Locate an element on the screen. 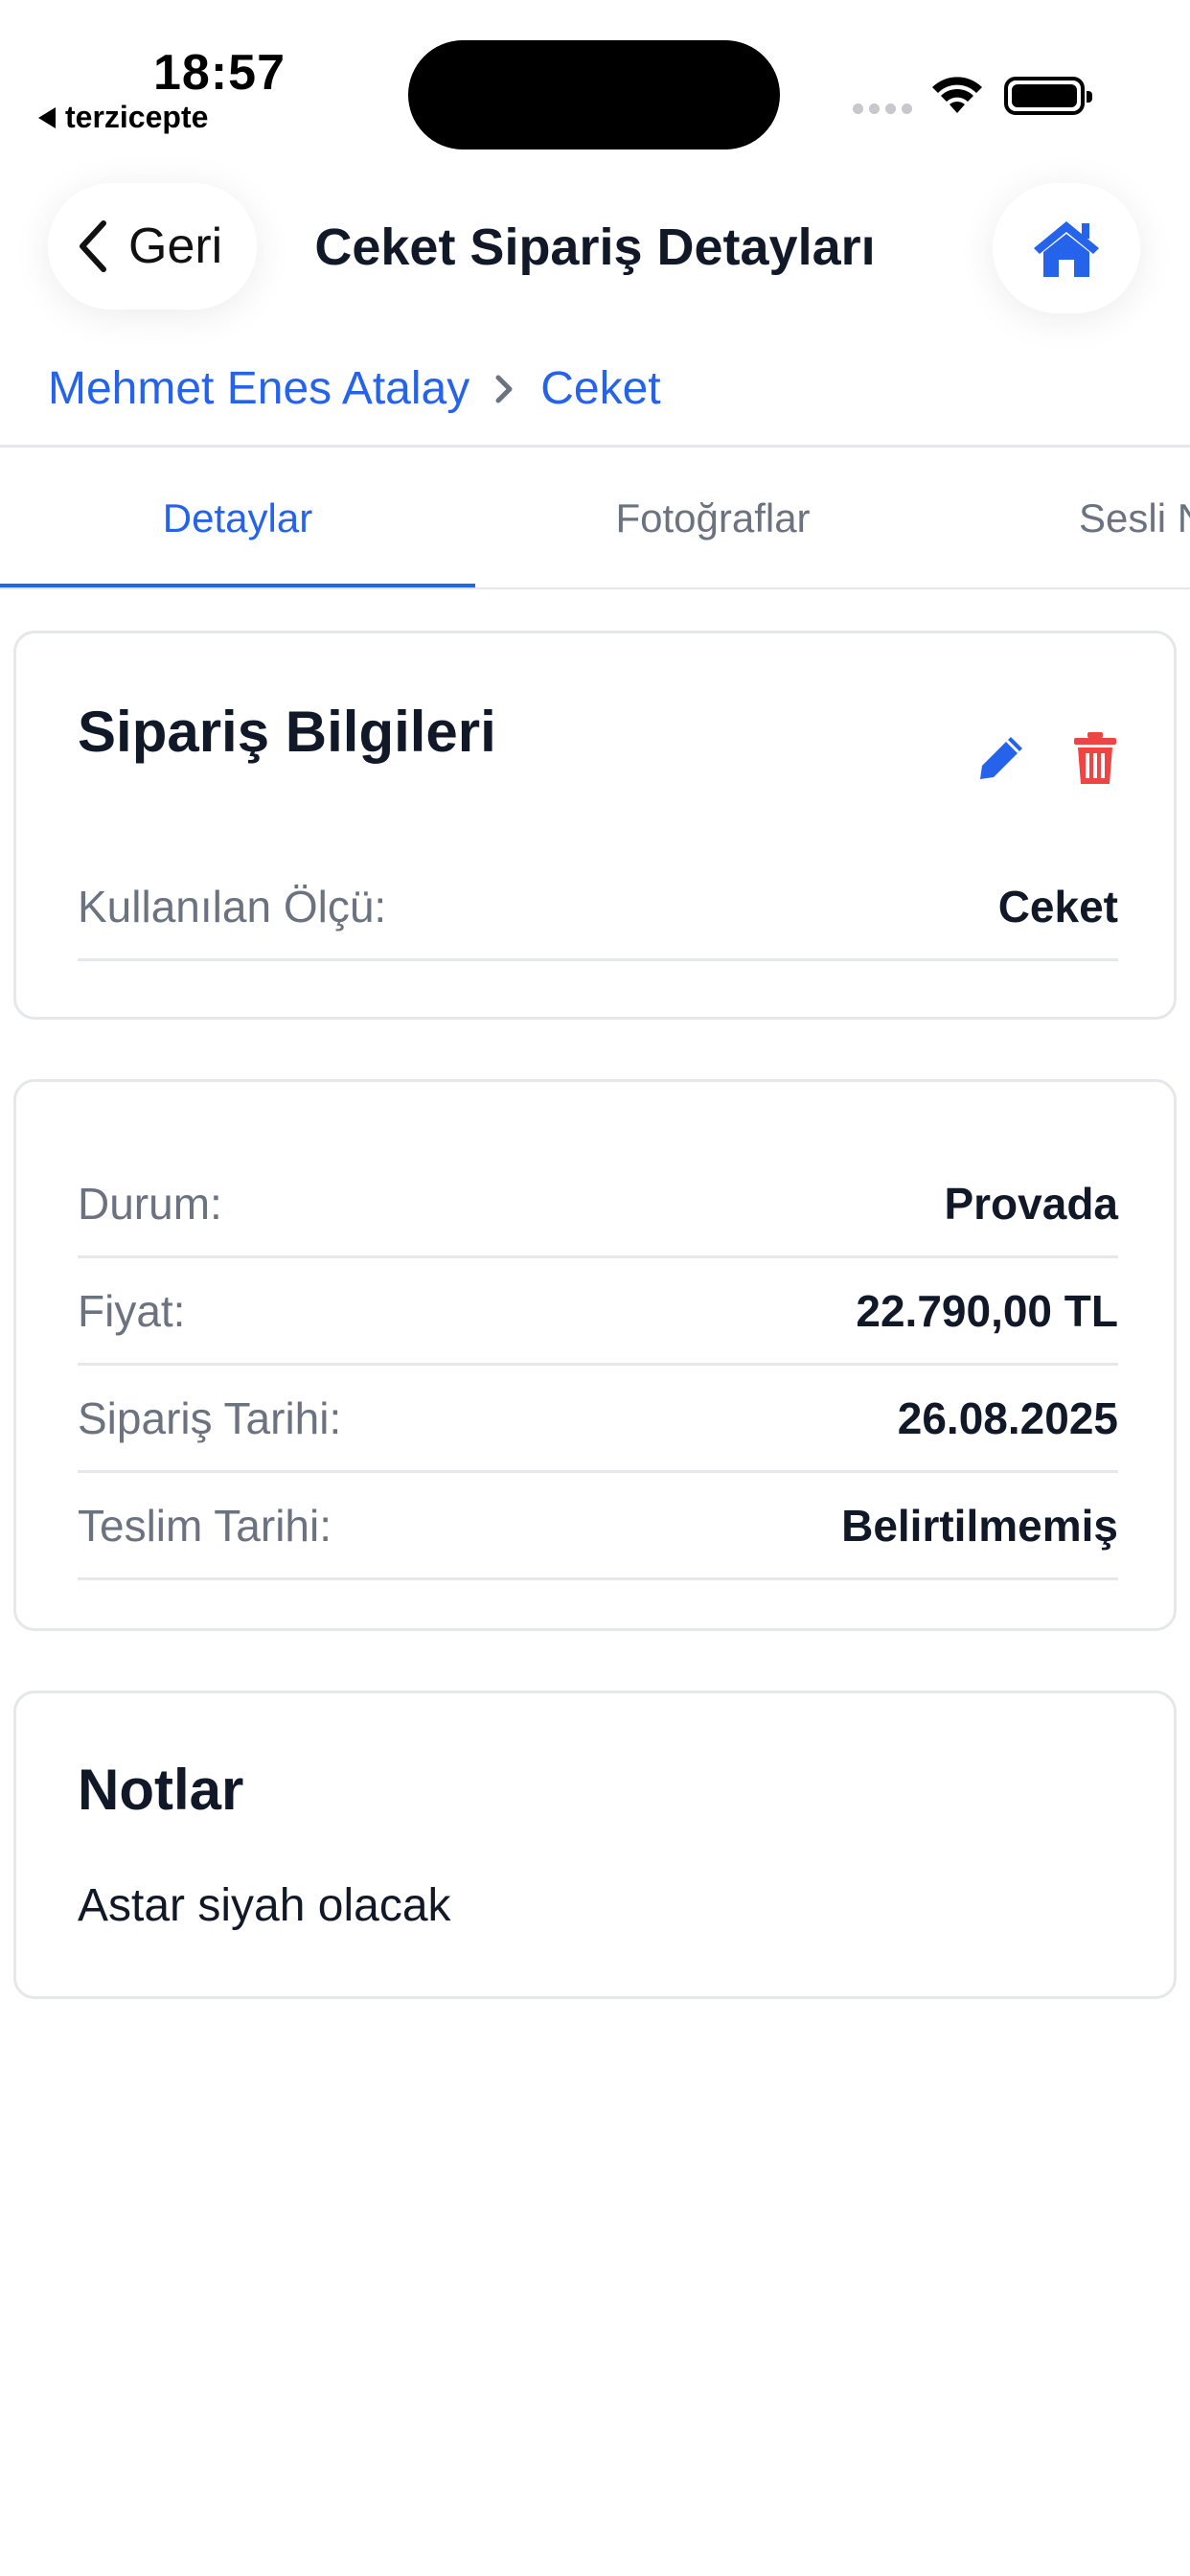 This screenshot has width=1190, height=2576. tab-photos: Fotoğraflar is located at coordinates (713, 517).